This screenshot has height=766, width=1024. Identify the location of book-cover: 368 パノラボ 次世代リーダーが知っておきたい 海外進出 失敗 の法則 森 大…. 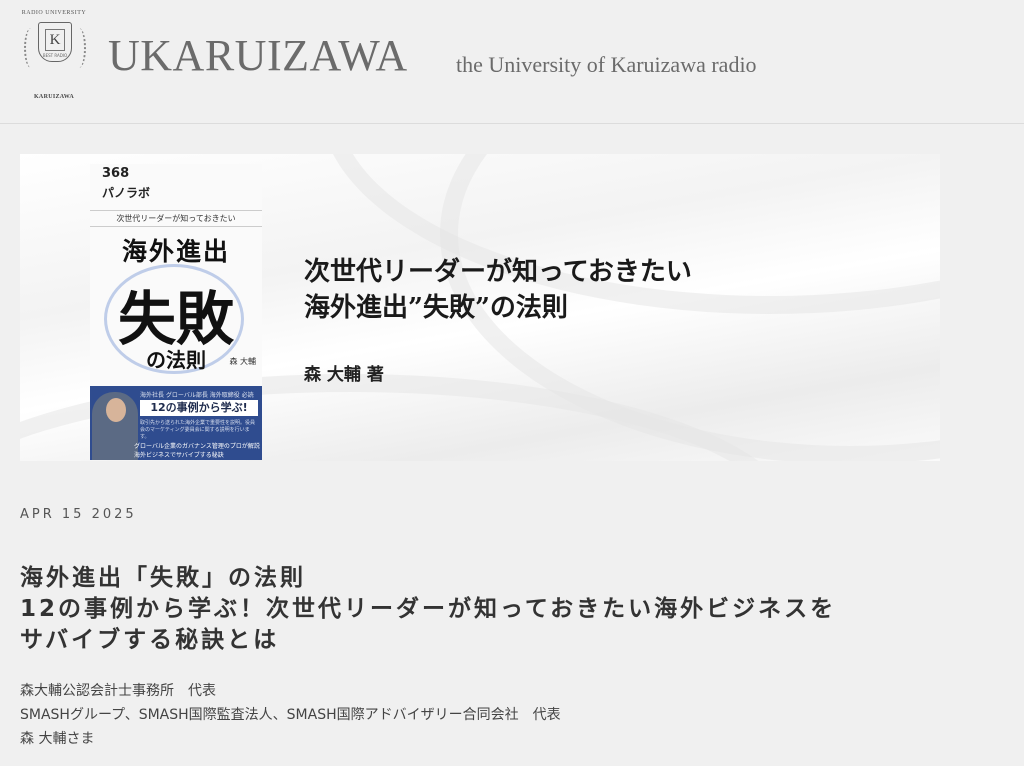
(176, 312).